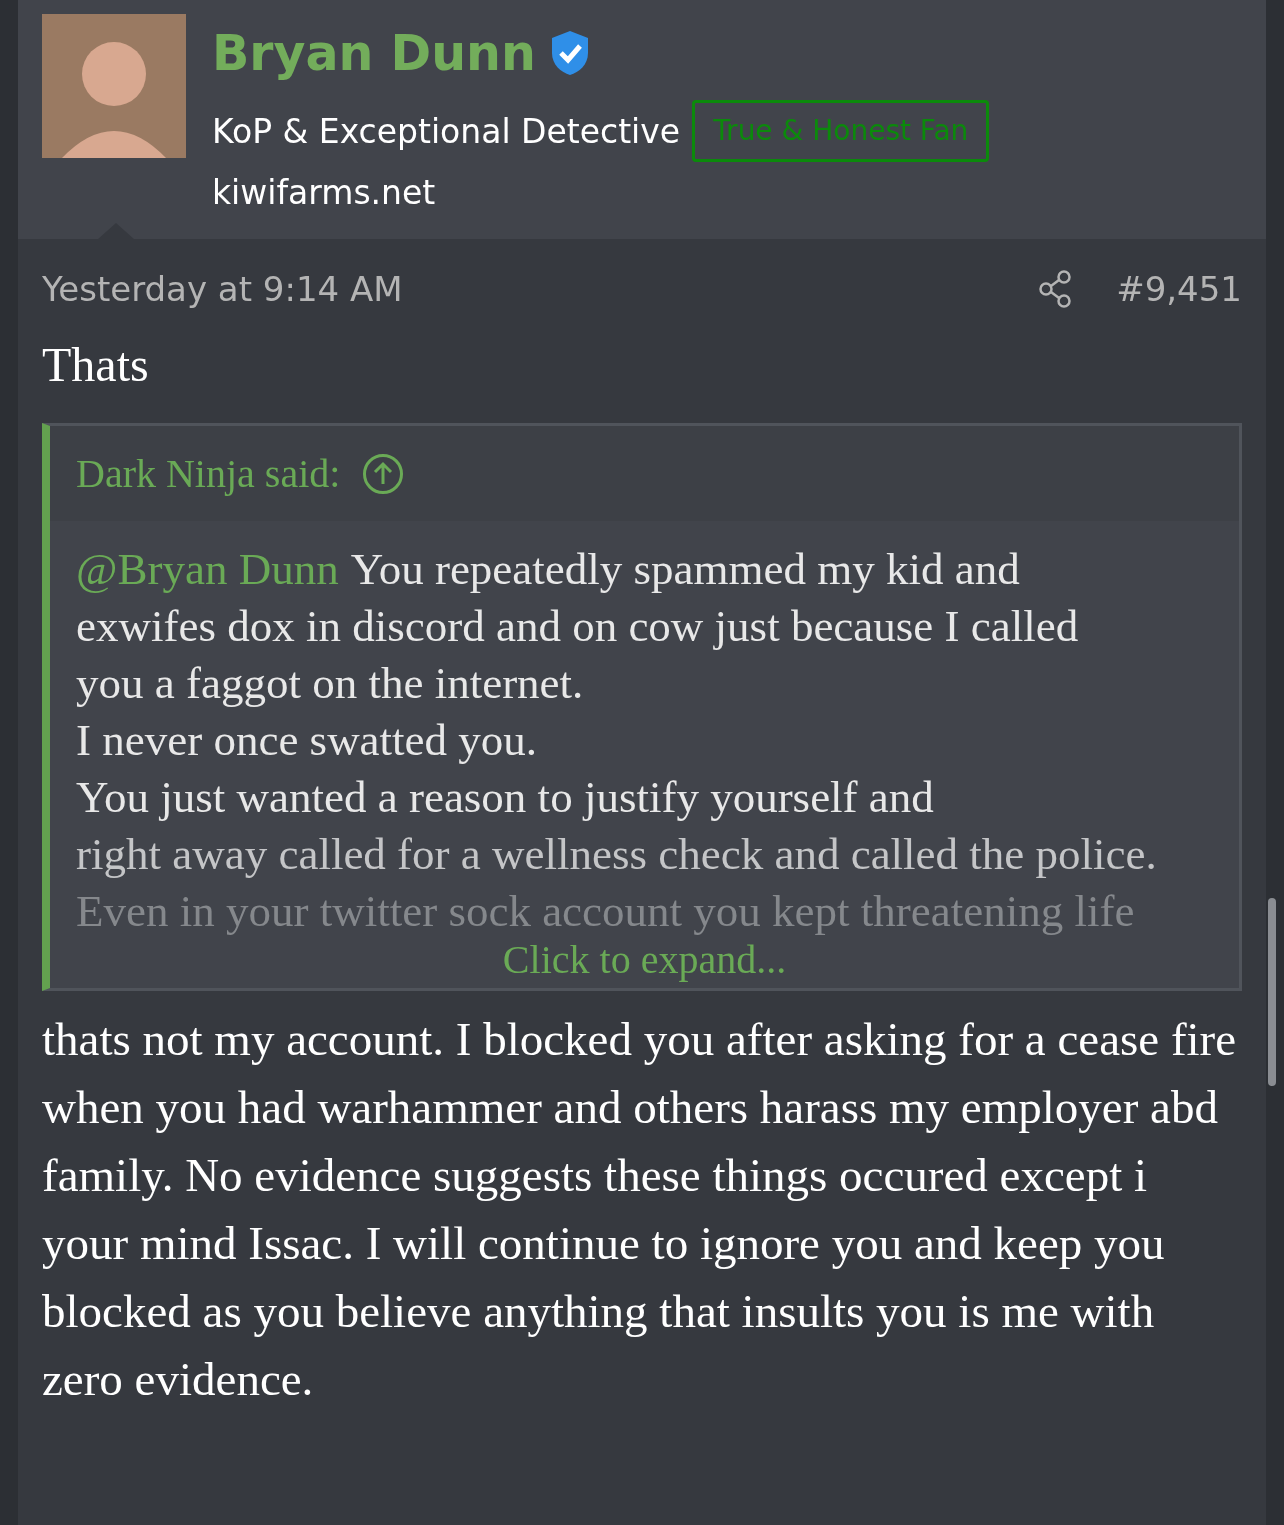 This screenshot has height=1525, width=1284. I want to click on site-name: kiwifarms.net, so click(324, 192).